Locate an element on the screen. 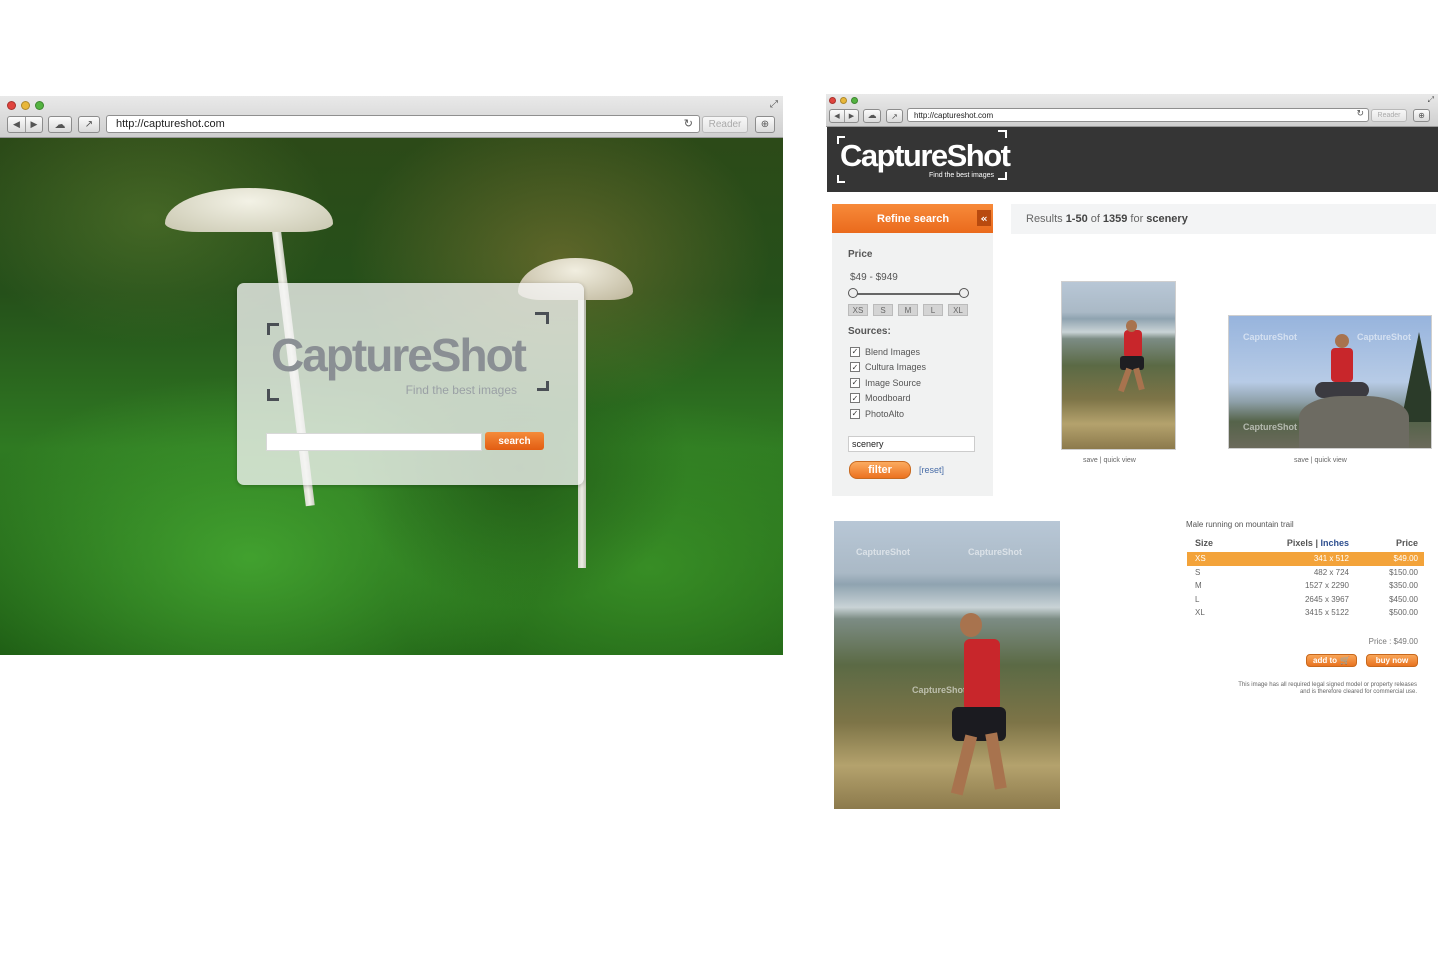 The image size is (1438, 971). source-item-blend-images: ✓ Blend Images is located at coordinates (888, 352).